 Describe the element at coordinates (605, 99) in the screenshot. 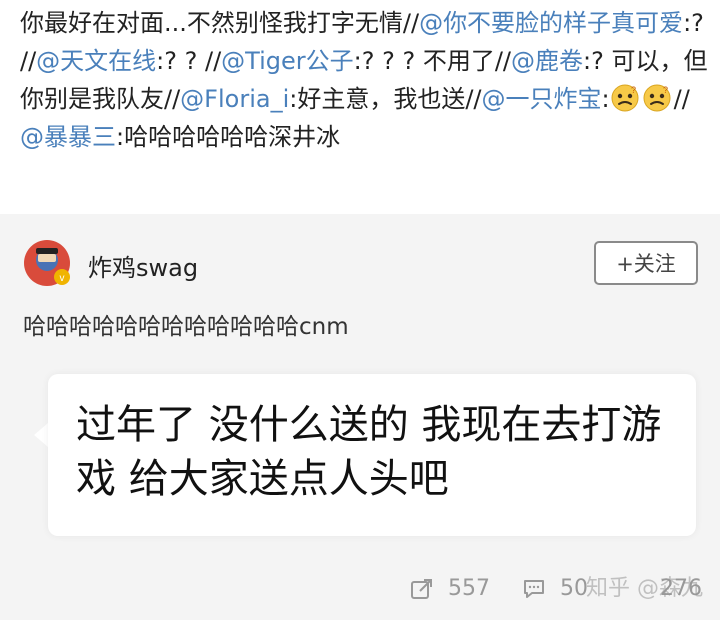

I see `repost-comment-text: :` at that location.